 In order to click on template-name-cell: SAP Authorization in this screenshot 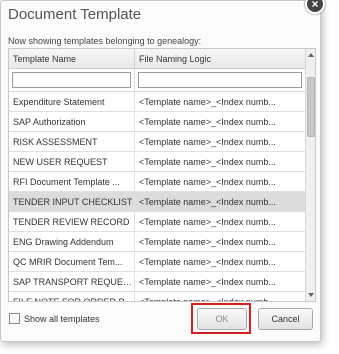, I will do `click(72, 121)`.